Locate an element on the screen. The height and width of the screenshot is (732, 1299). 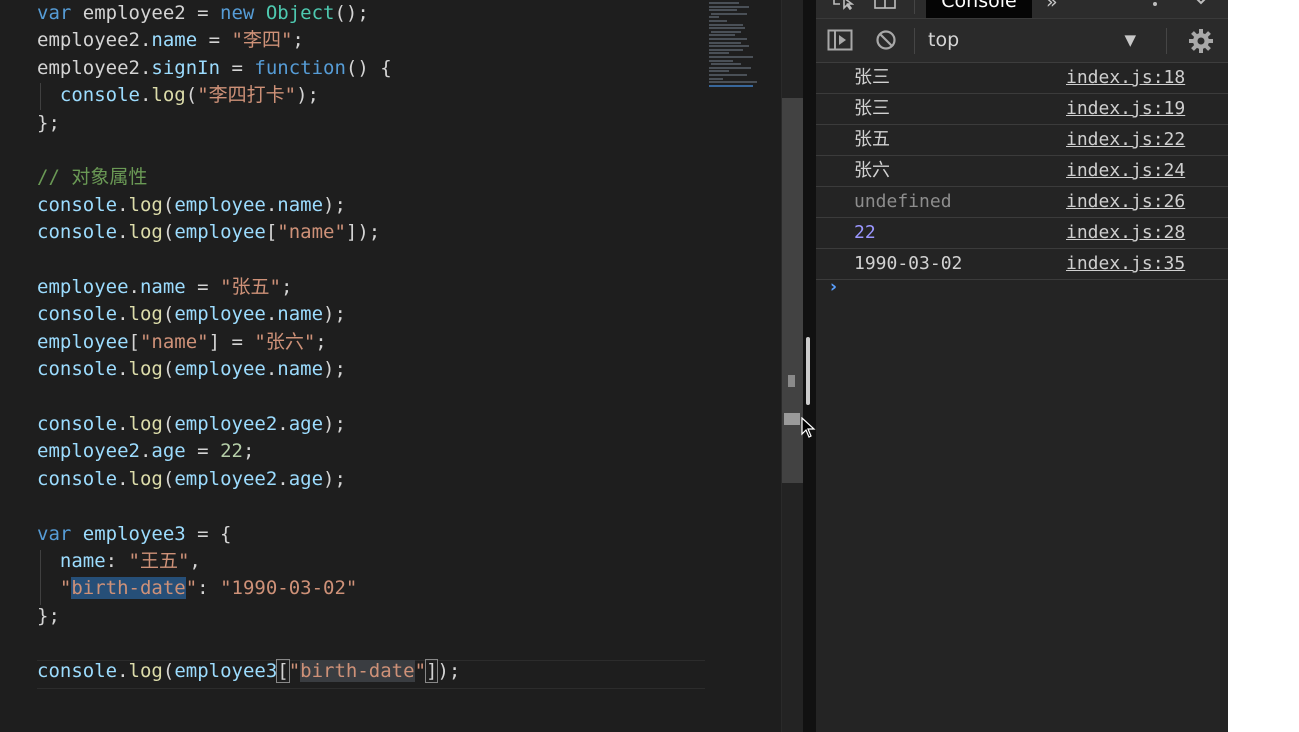
code-token: " is located at coordinates (191, 588).